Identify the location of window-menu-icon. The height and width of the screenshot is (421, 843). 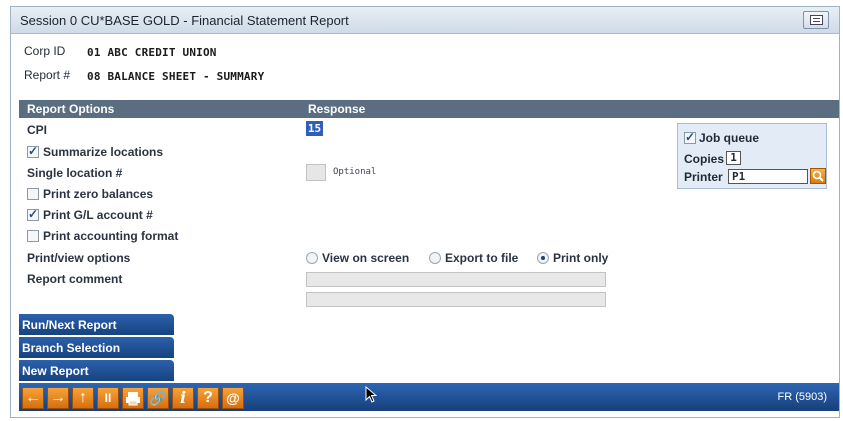
(816, 20).